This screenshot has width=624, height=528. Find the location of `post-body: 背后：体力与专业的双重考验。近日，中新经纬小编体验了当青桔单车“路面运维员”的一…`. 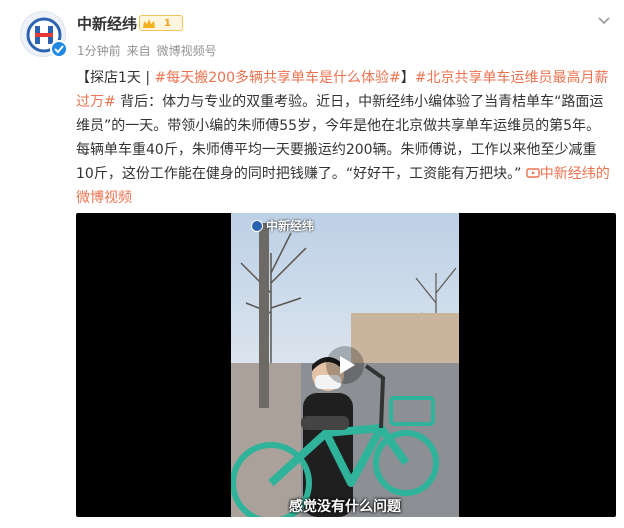

post-body: 背后：体力与专业的双重考验。近日，中新经纬小编体验了当青桔单车“路面运维员”的一… is located at coordinates (340, 138).